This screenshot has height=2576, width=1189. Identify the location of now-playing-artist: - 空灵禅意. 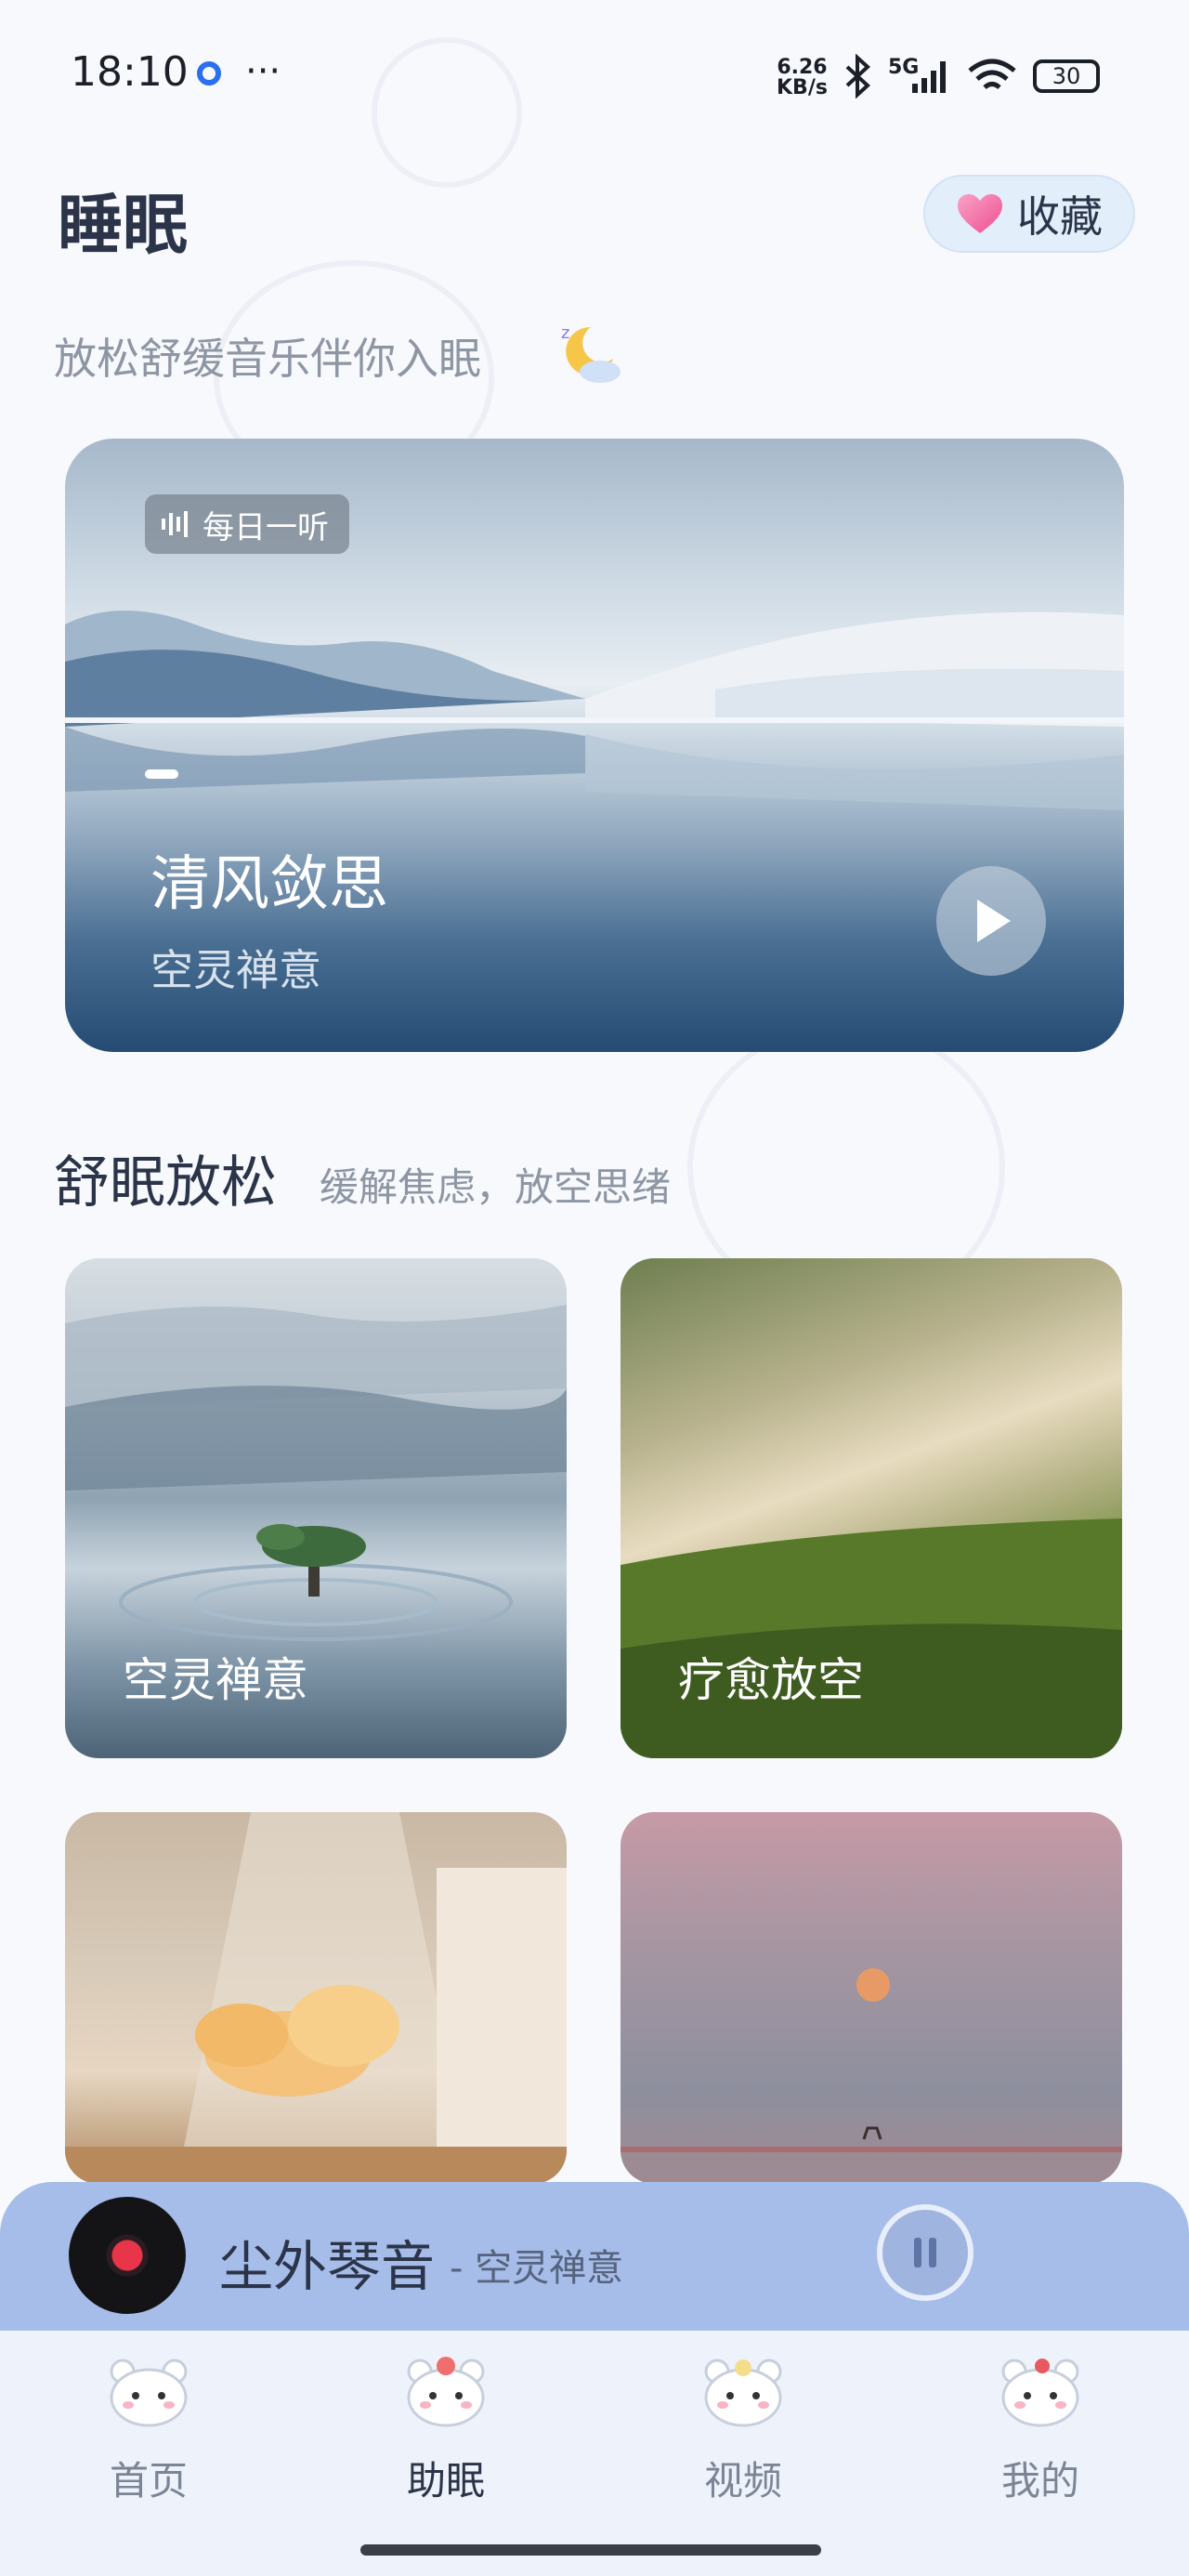
(537, 2268).